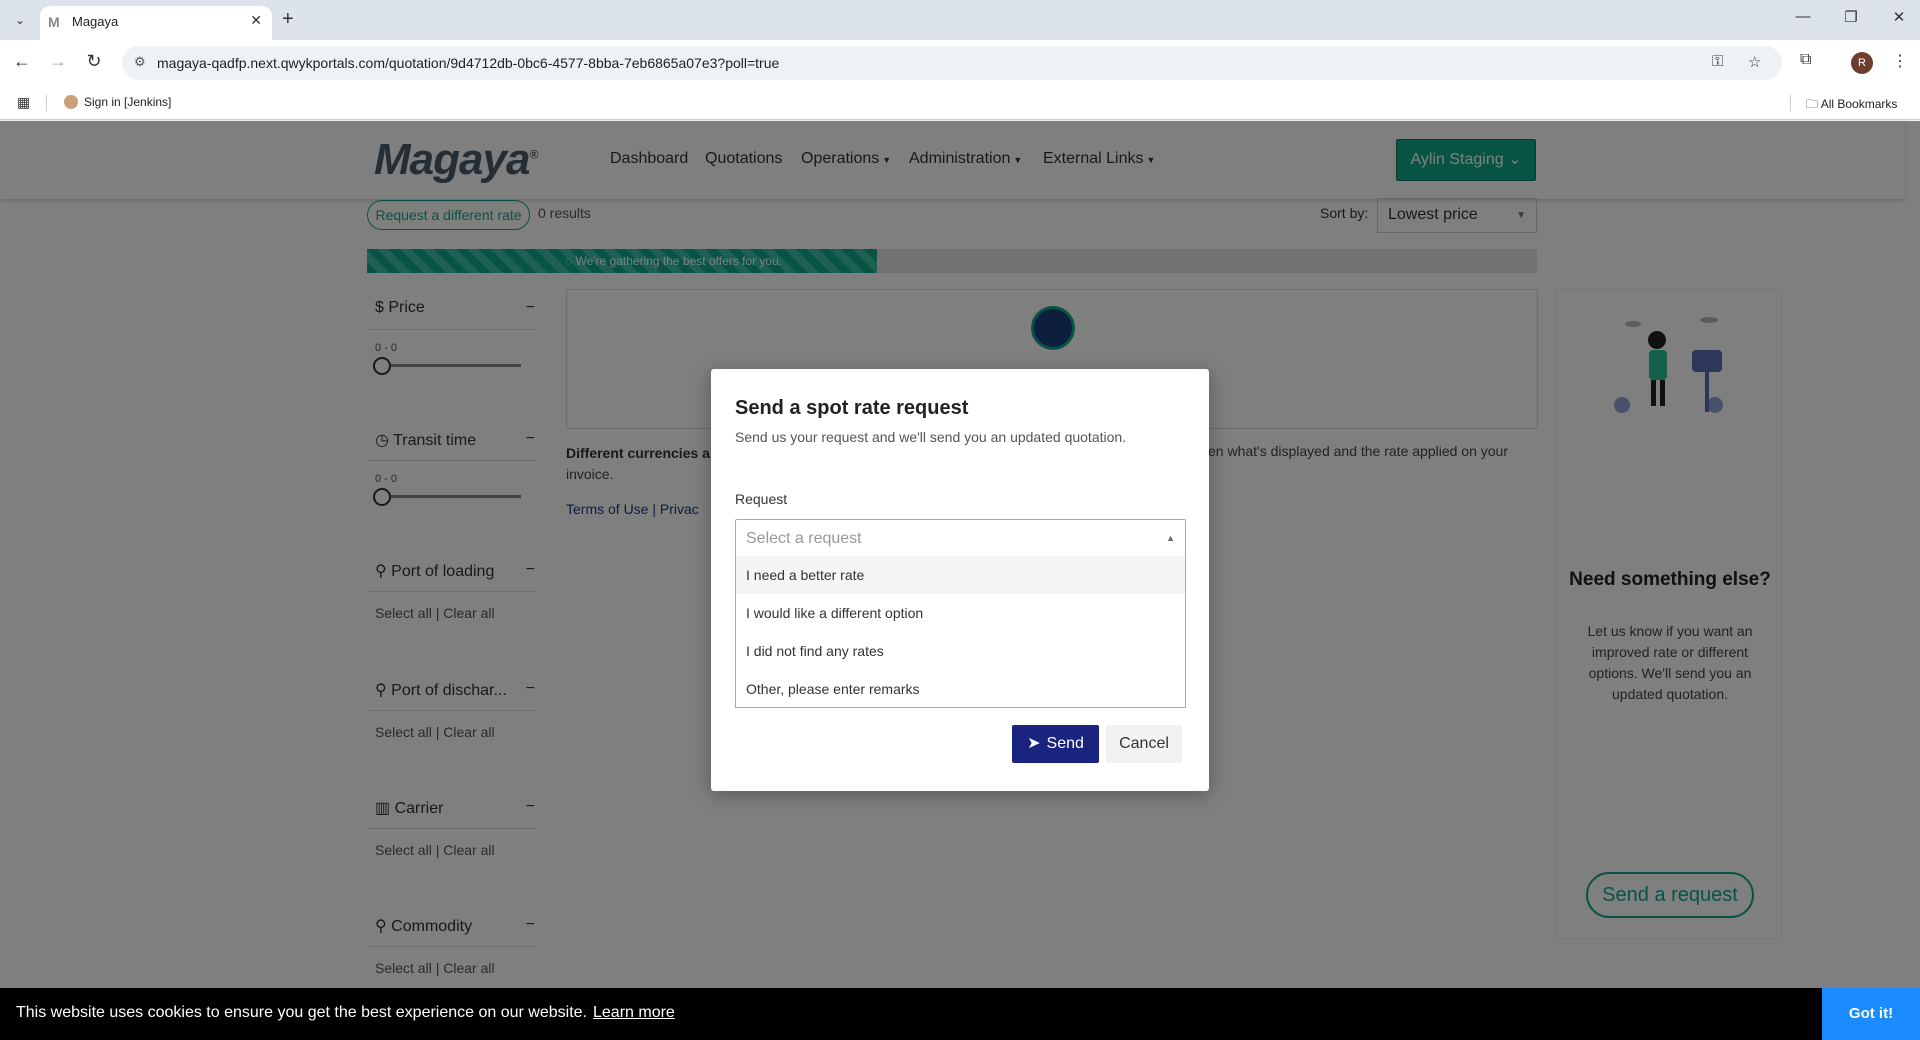 The image size is (1920, 1040). What do you see at coordinates (1851, 17) in the screenshot?
I see `restore-icon: ❐` at bounding box center [1851, 17].